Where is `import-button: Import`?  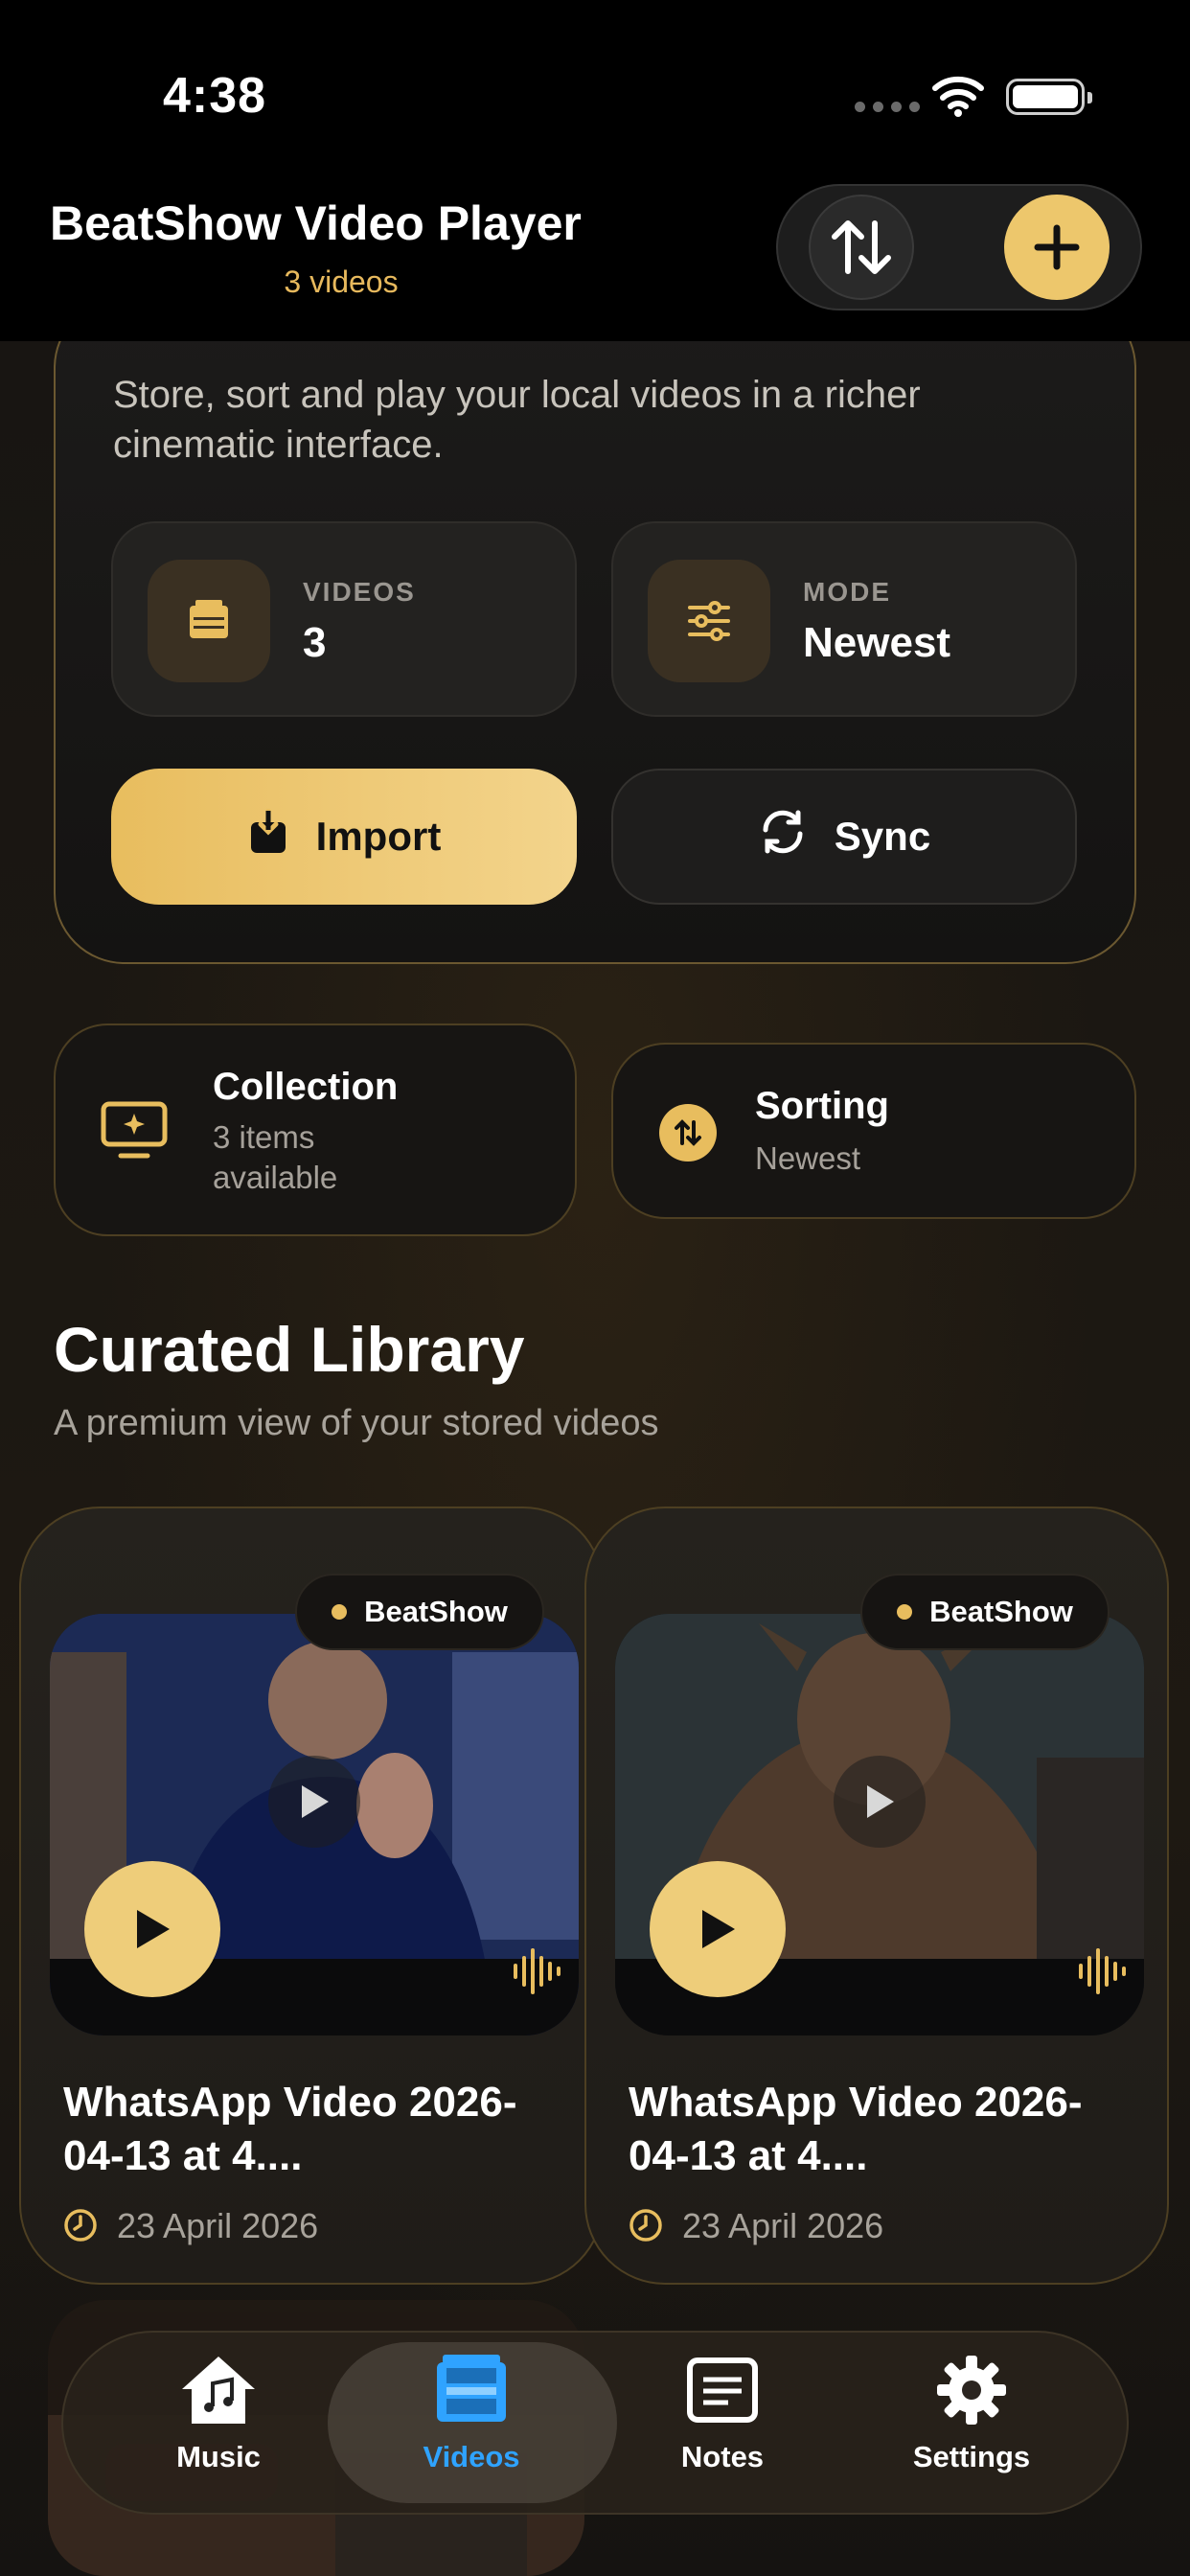 import-button: Import is located at coordinates (344, 837).